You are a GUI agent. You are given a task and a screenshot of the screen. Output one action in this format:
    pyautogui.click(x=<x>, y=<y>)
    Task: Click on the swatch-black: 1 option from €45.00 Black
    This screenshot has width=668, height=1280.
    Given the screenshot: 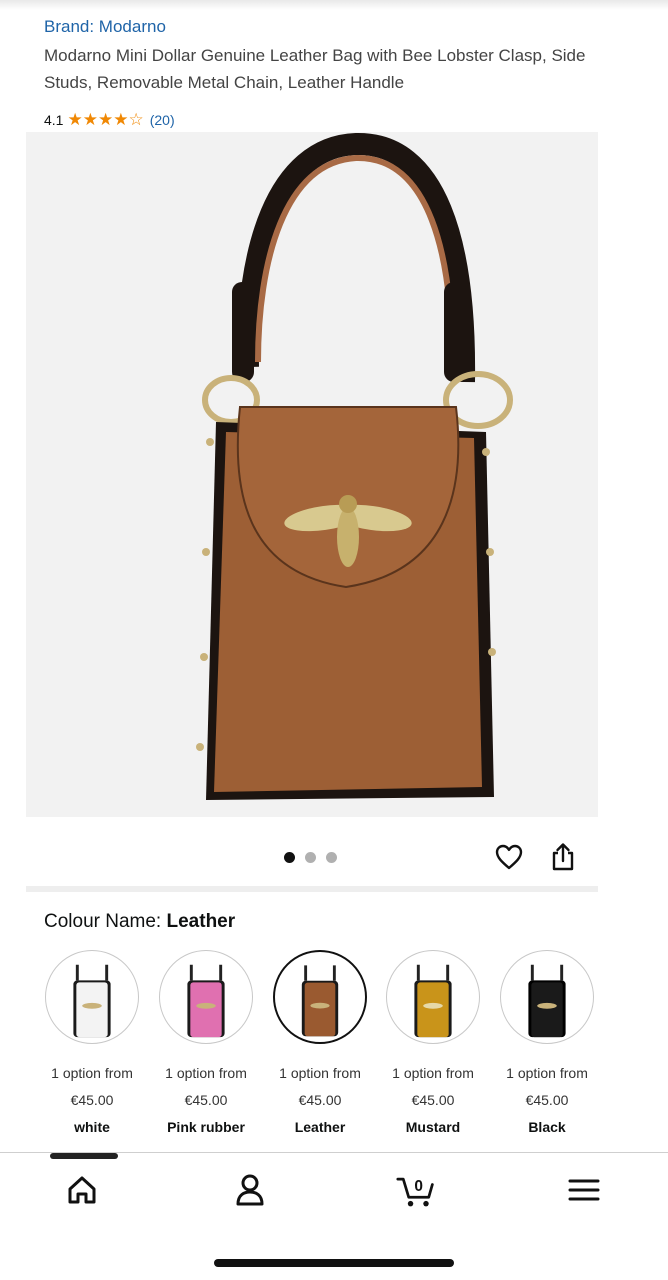 What is the action you would take?
    pyautogui.click(x=547, y=1043)
    